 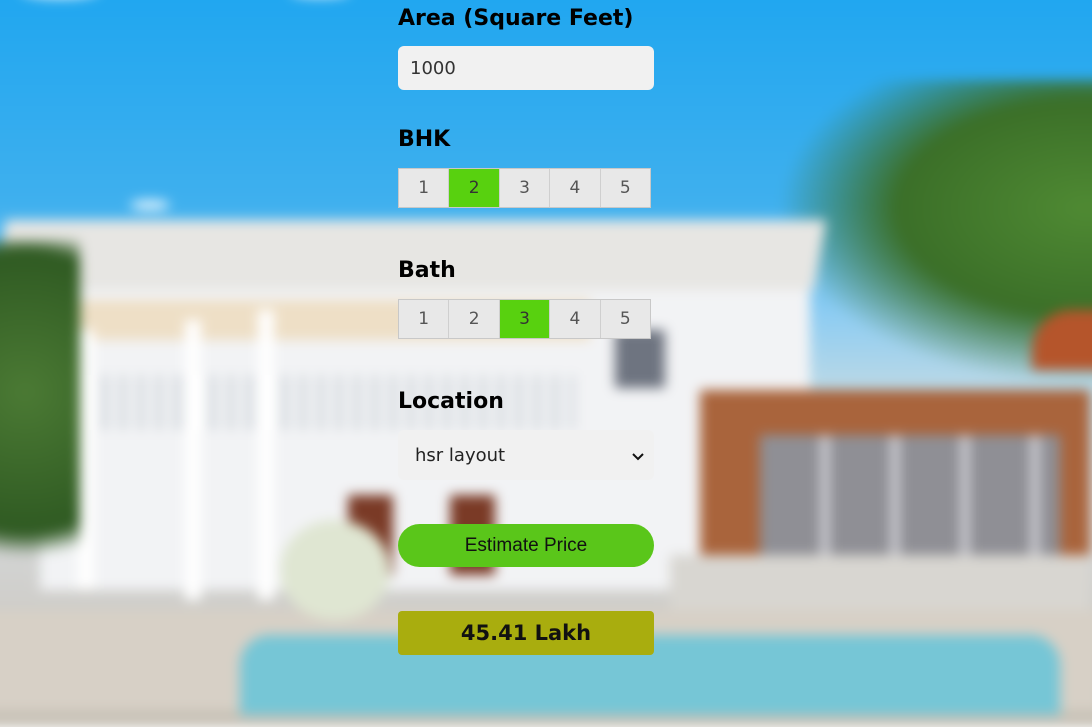 I want to click on bhk-option-1: 1, so click(x=424, y=188).